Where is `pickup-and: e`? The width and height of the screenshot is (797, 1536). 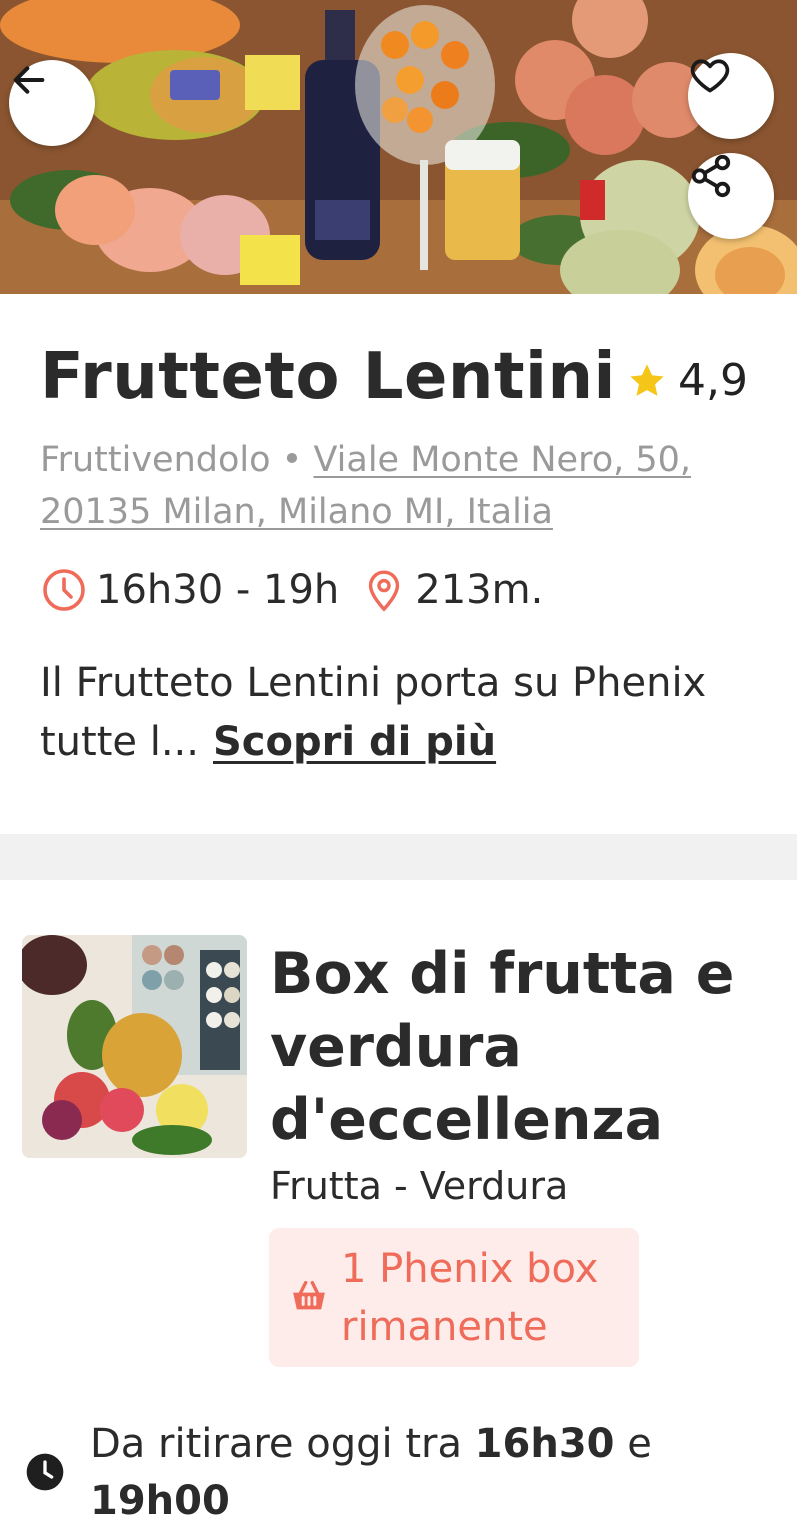 pickup-and: e is located at coordinates (639, 1444).